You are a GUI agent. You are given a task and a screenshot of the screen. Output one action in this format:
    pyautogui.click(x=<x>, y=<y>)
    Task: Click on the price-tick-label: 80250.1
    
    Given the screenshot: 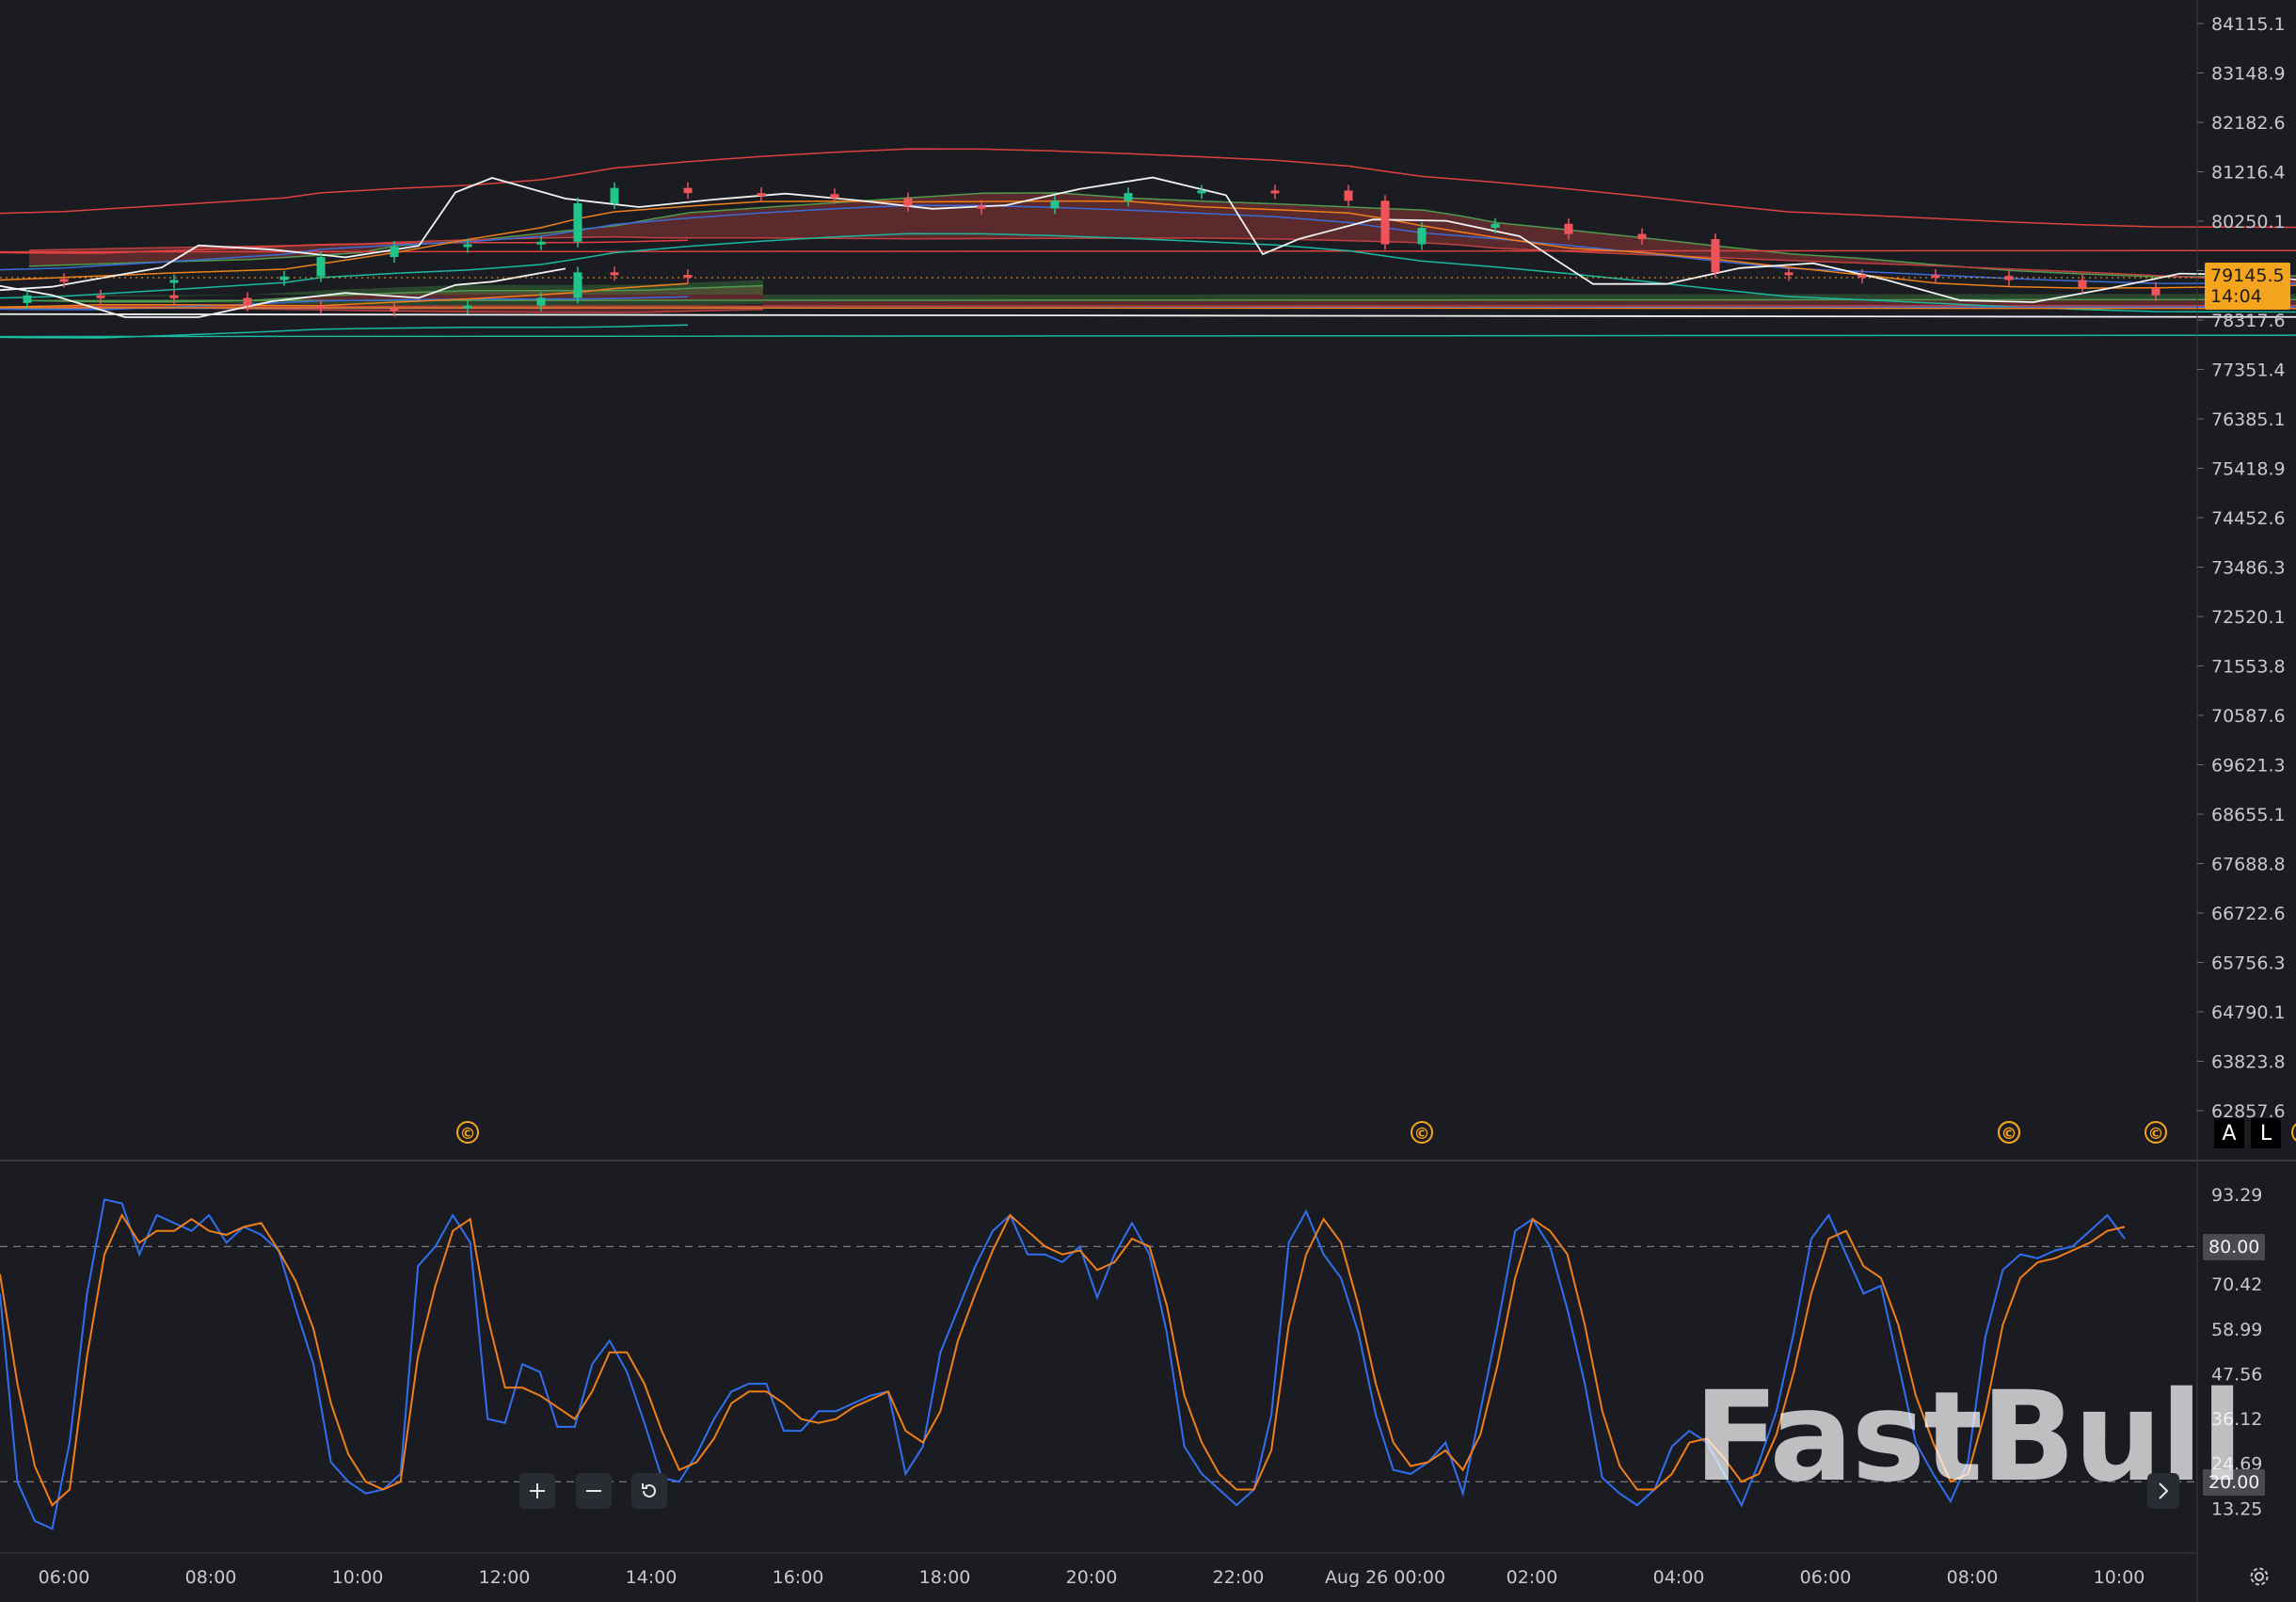 What is the action you would take?
    pyautogui.click(x=2248, y=222)
    